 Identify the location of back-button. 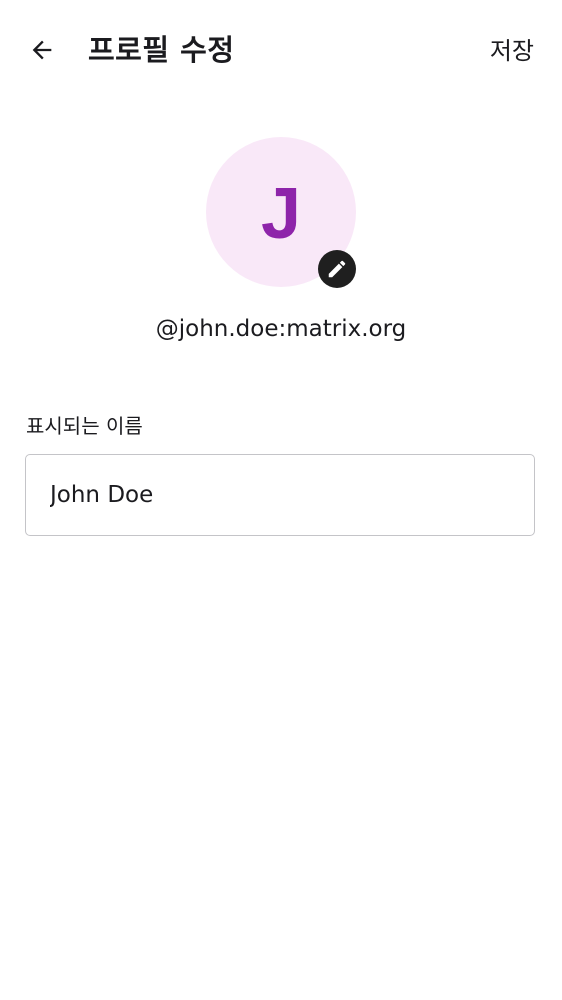
(42, 50).